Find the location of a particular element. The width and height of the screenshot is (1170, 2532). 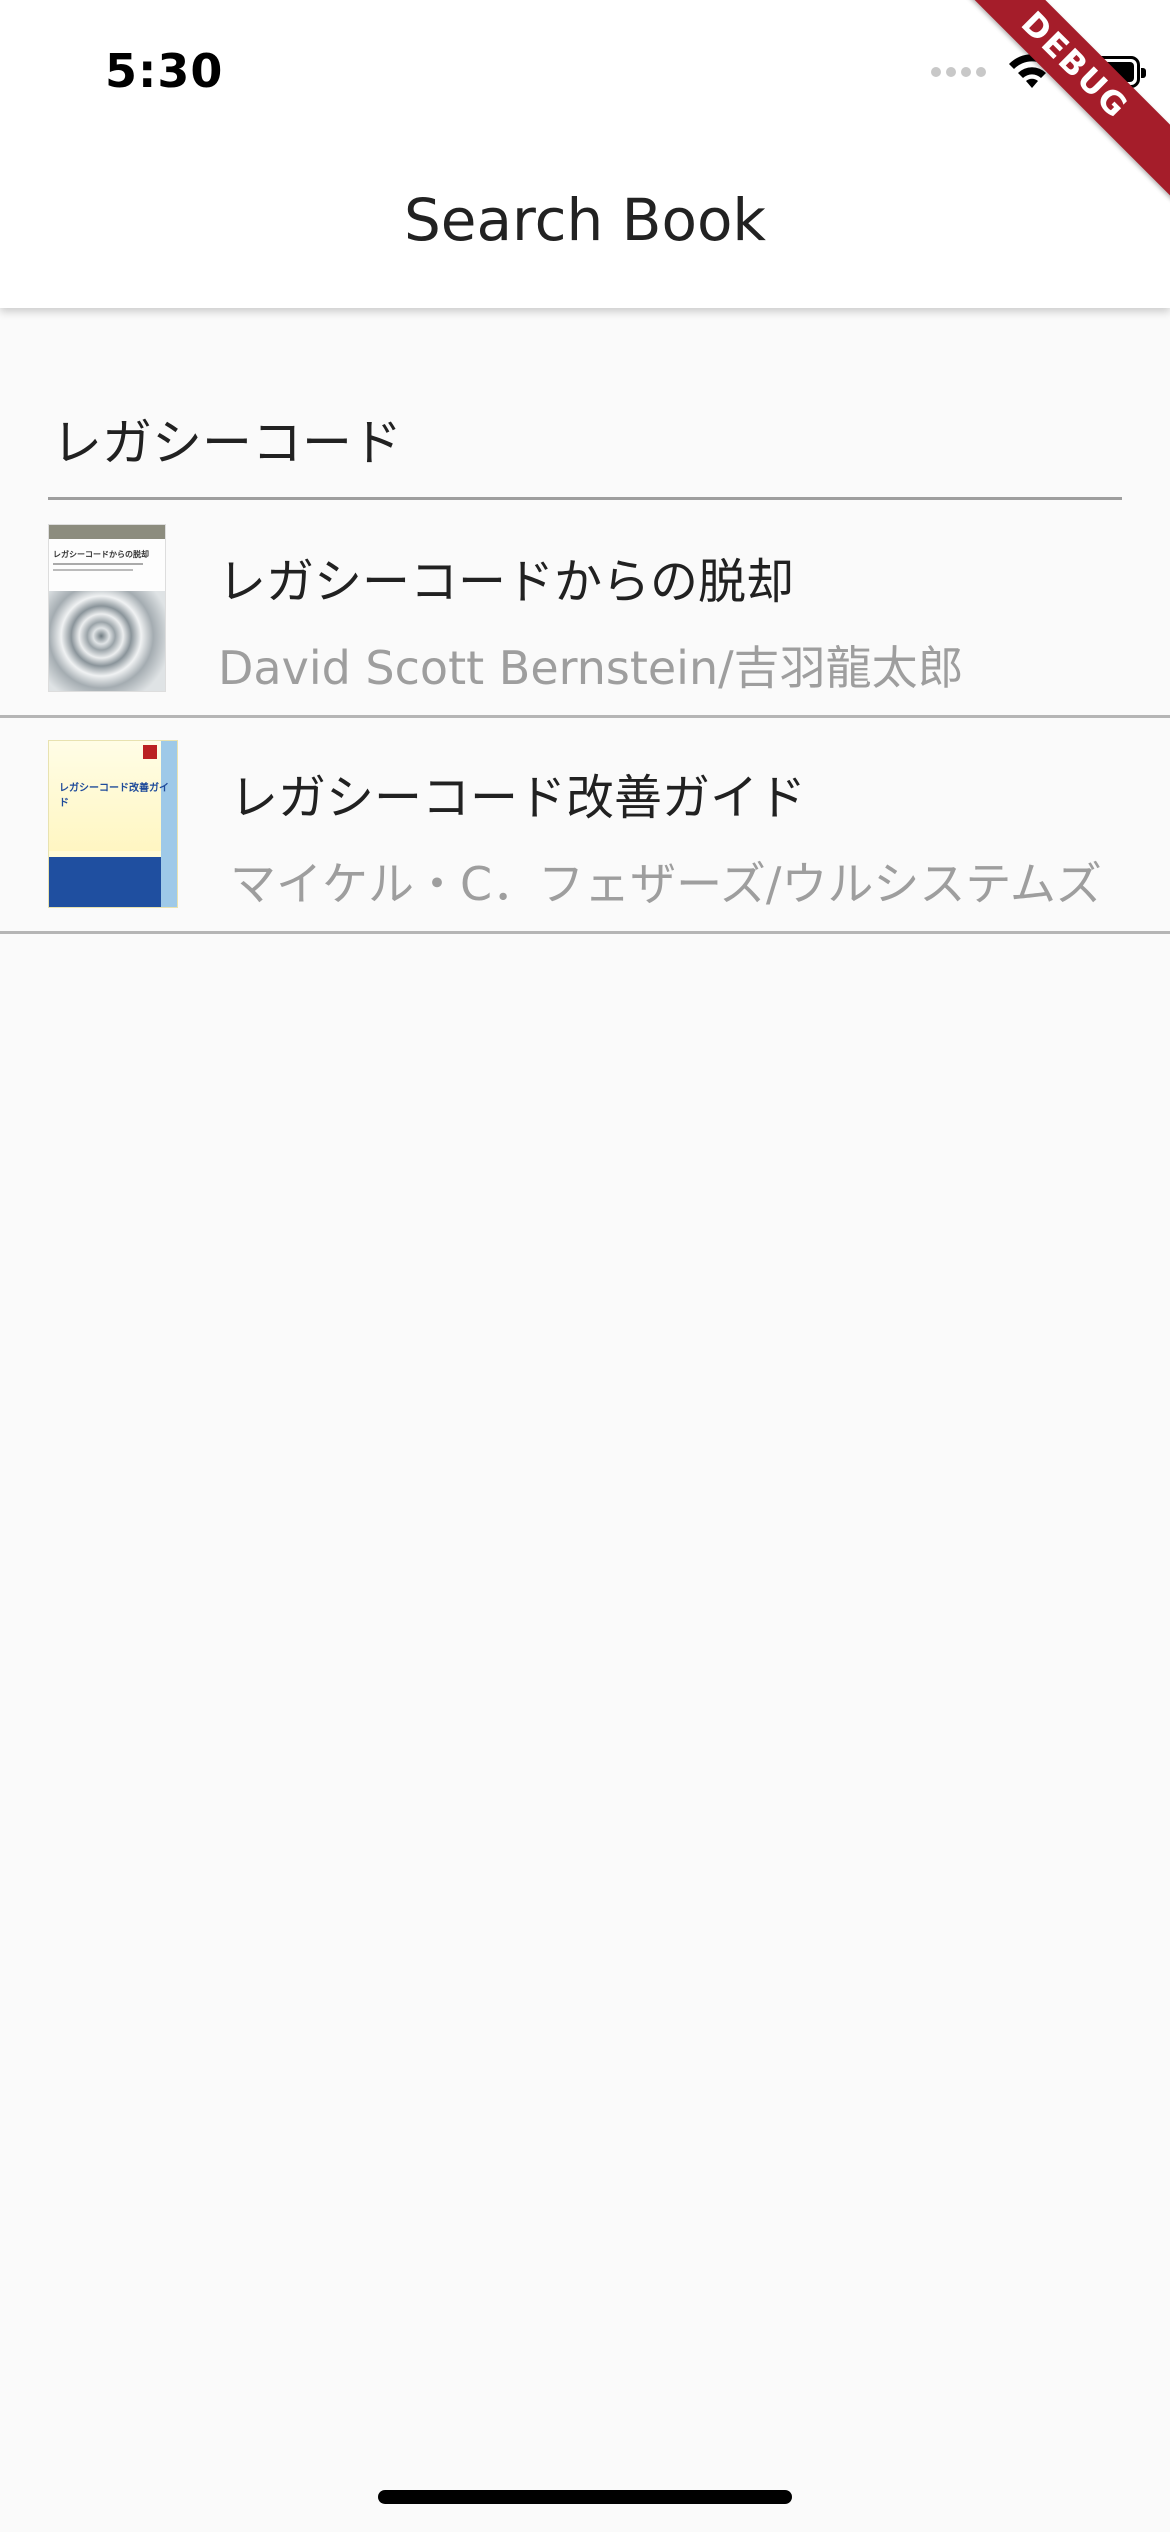

book-cover-image: レガシーコードからの脱却 is located at coordinates (107, 608).